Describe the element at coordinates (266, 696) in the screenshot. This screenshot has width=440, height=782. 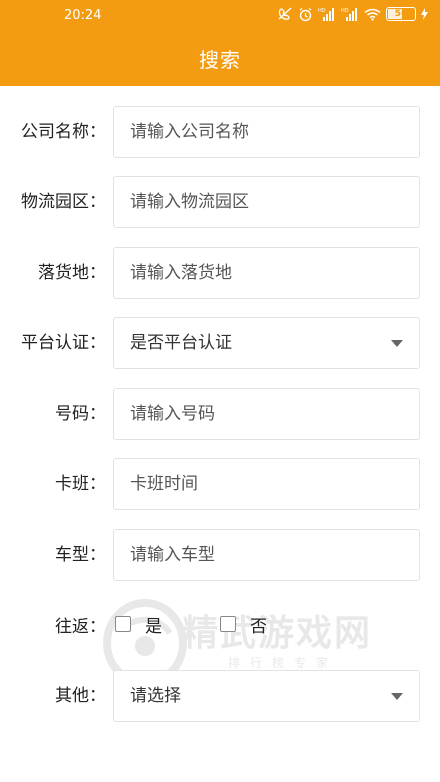
I see `other-select: 请选择` at that location.